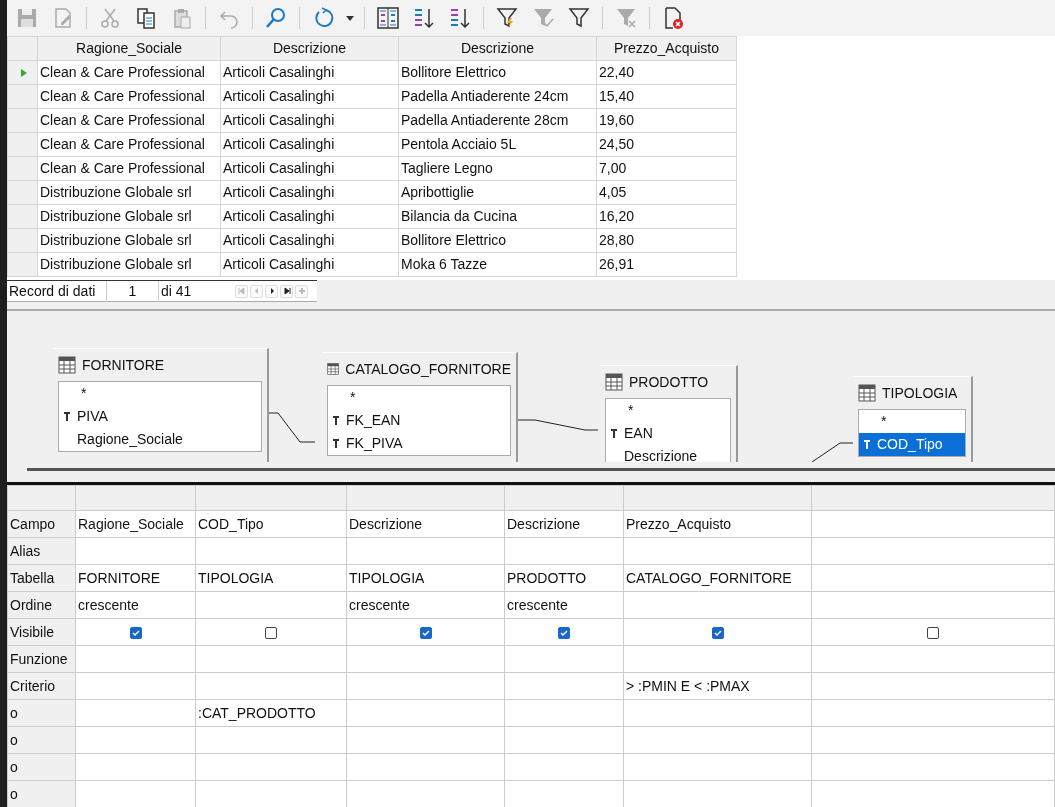  Describe the element at coordinates (373, 420) in the screenshot. I see `field-name: FK_EAN` at that location.